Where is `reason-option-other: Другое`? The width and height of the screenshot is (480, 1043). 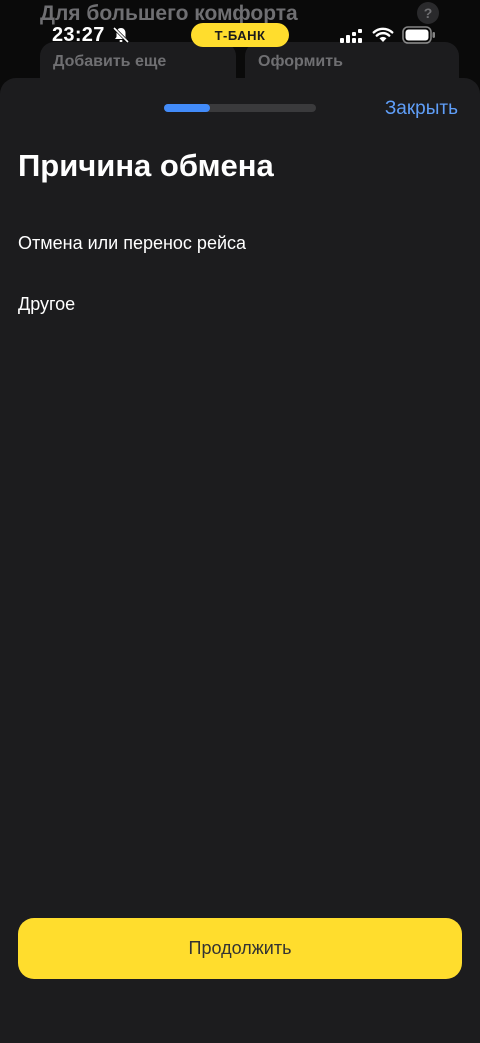
reason-option-other: Другое is located at coordinates (240, 304).